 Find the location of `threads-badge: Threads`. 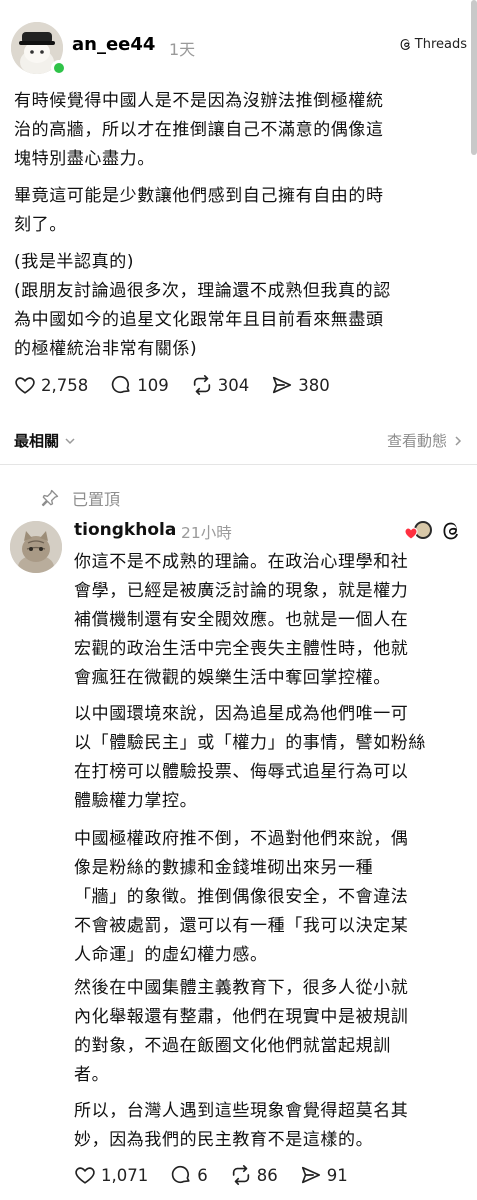

threads-badge: Threads is located at coordinates (433, 44).